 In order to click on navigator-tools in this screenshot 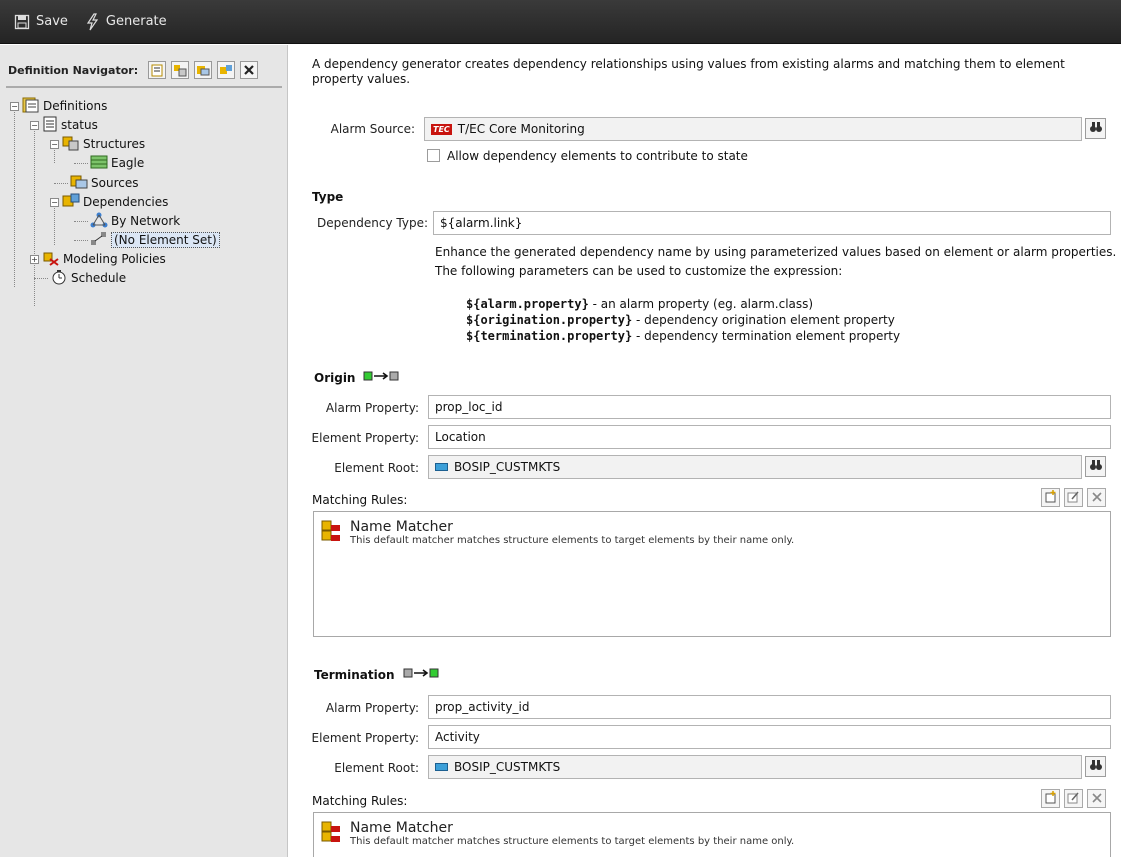, I will do `click(205, 70)`.